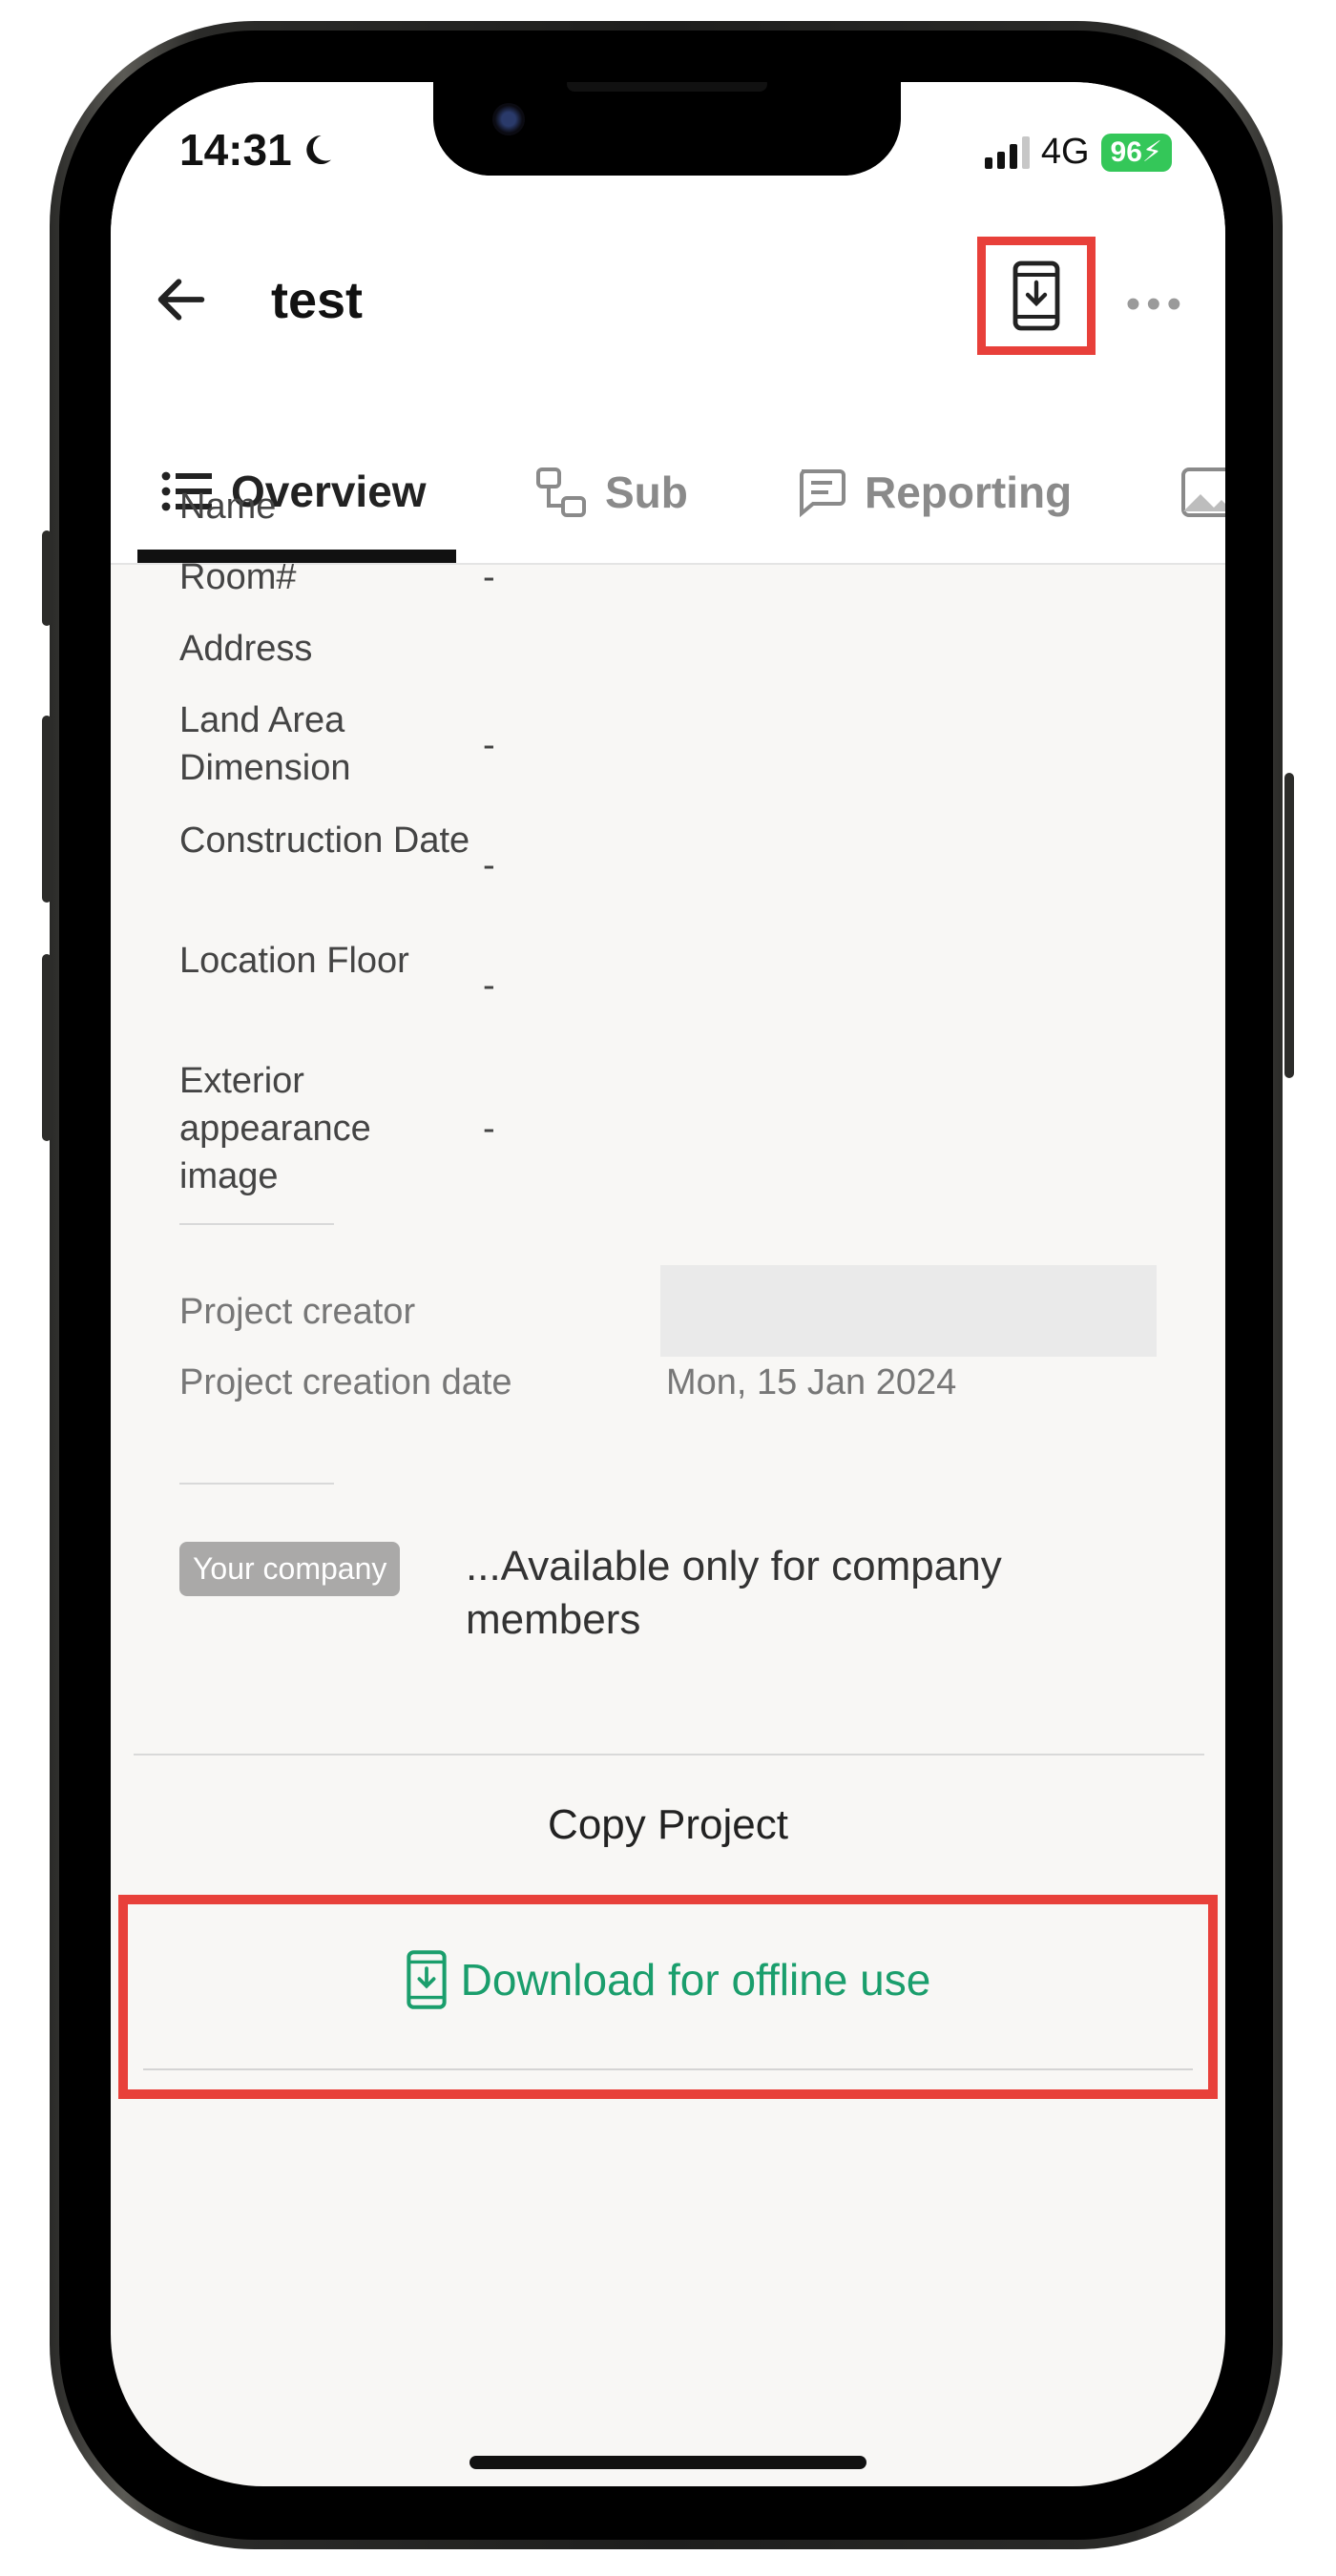 This screenshot has height=2576, width=1336. I want to click on creation-date-label: Project creation date, so click(345, 1382).